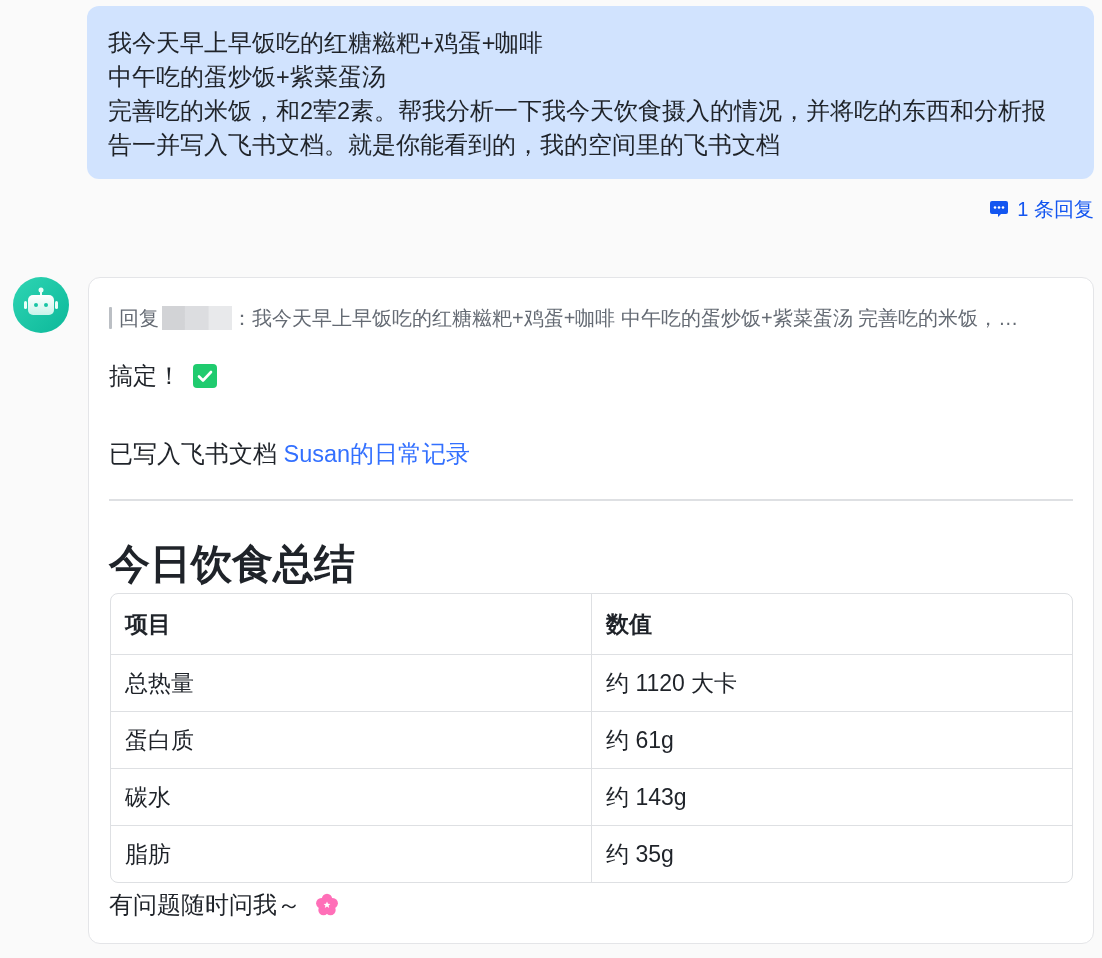 This screenshot has height=958, width=1102. I want to click on table-cell: 脂肪, so click(351, 853).